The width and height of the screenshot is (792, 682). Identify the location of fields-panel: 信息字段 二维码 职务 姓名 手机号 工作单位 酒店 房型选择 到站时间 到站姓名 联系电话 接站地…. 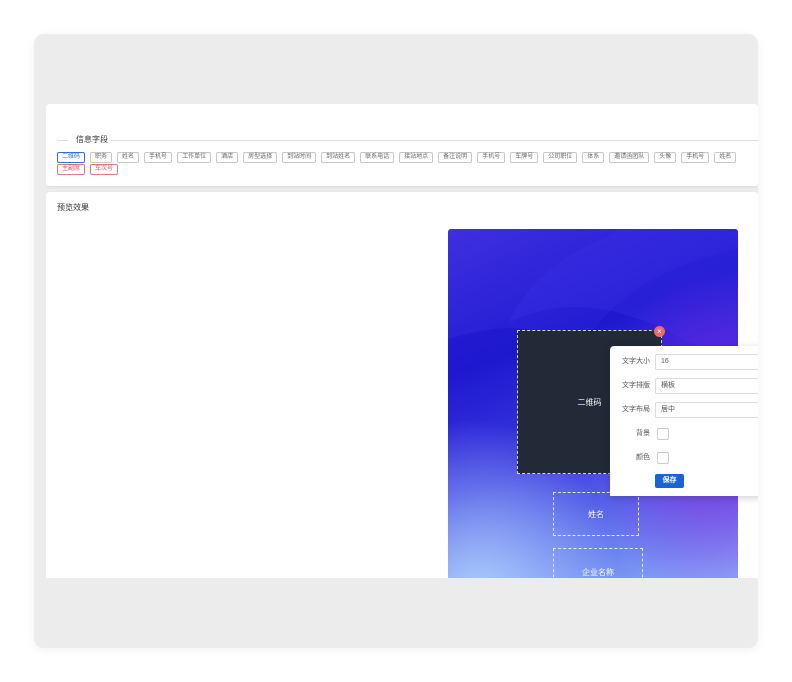
(402, 145).